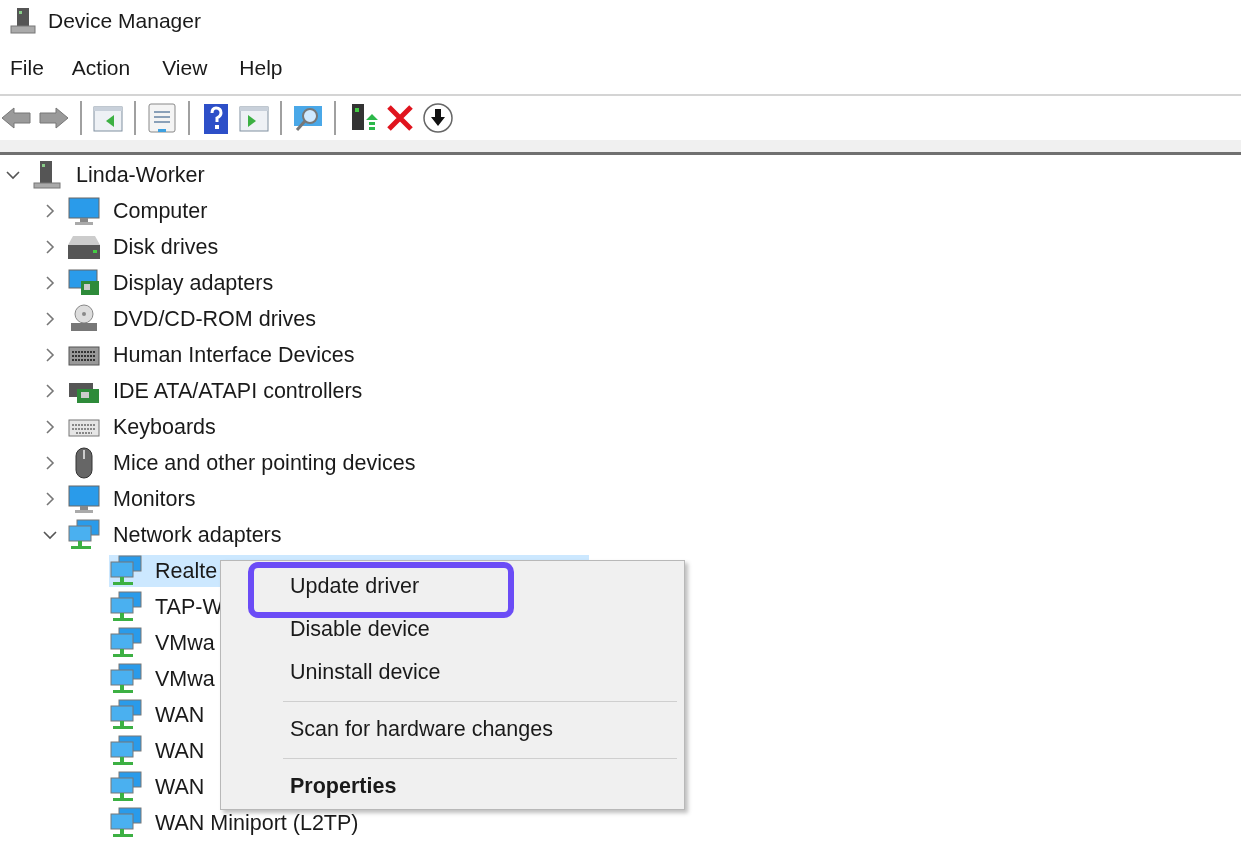  I want to click on menu-bar-item: View, so click(185, 68).